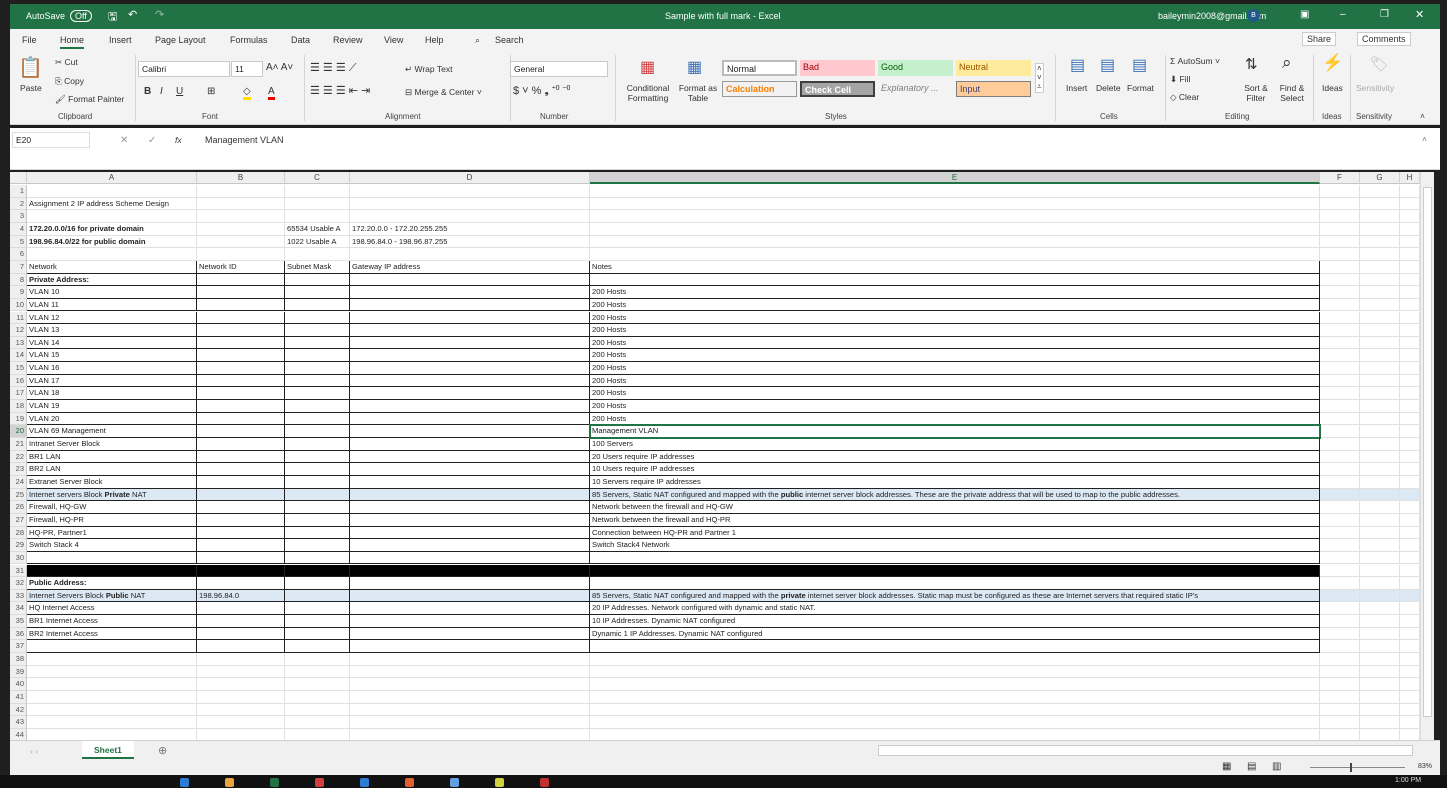 This screenshot has width=1447, height=788. Describe the element at coordinates (18, 216) in the screenshot. I see `row-header: 3` at that location.